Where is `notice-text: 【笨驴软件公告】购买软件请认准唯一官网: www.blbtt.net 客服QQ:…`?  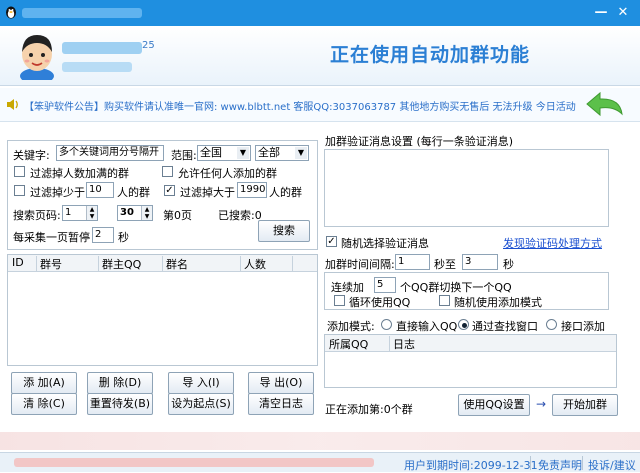 notice-text: 【笨驴软件公告】购买软件请认准唯一官网: www.blbtt.net 客服QQ:… is located at coordinates (300, 105).